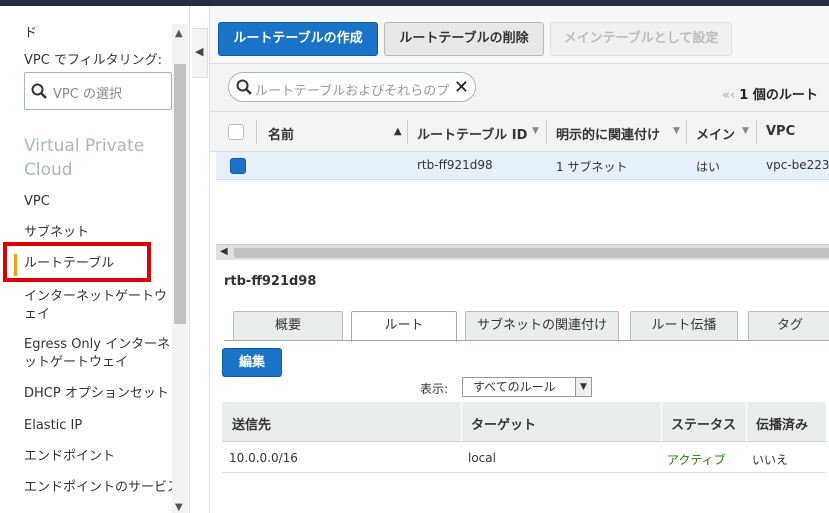 This screenshot has height=513, width=829. What do you see at coordinates (180, 194) in the screenshot?
I see `scrollbar-thumb` at bounding box center [180, 194].